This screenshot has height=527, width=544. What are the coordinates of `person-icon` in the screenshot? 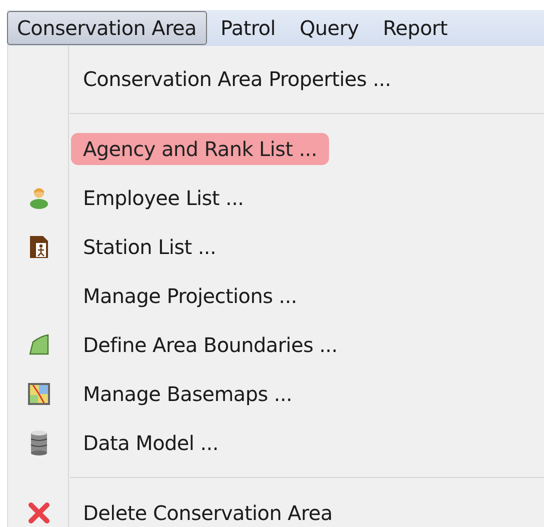 It's located at (38, 197).